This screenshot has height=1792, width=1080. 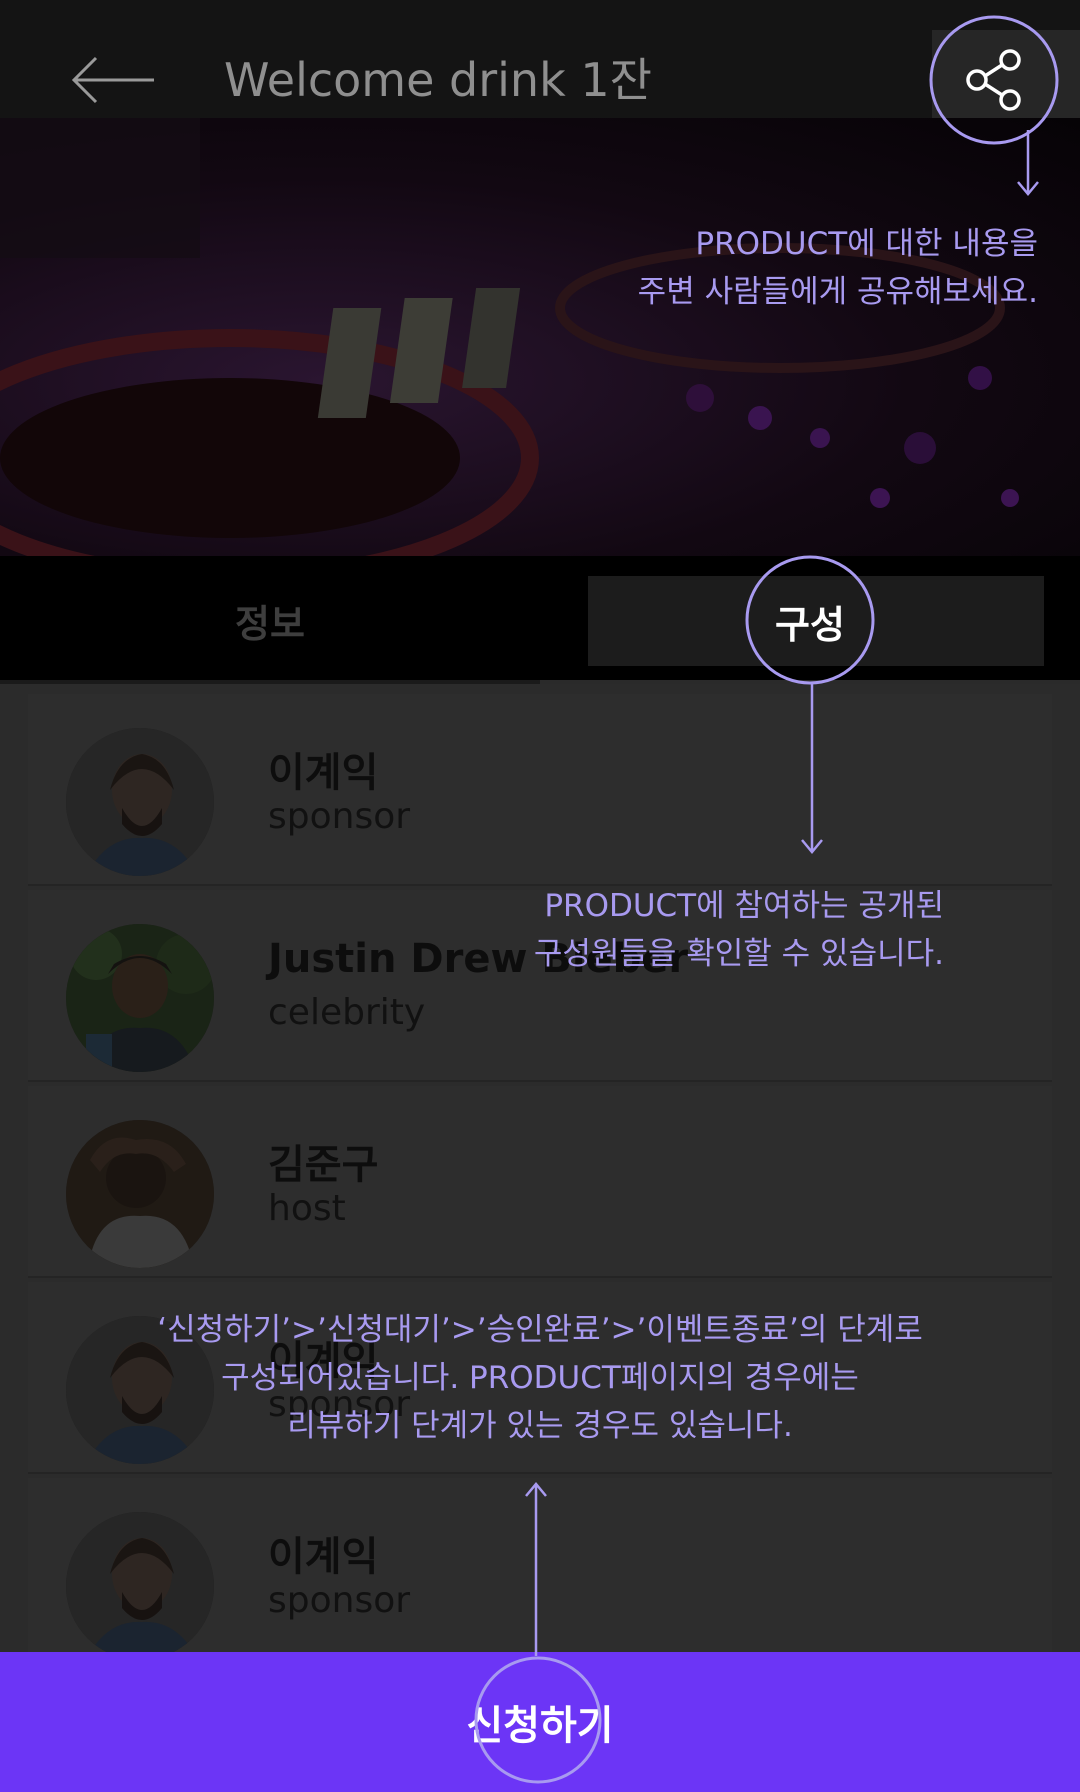 I want to click on apply-button: 신청하기, so click(x=540, y=1722).